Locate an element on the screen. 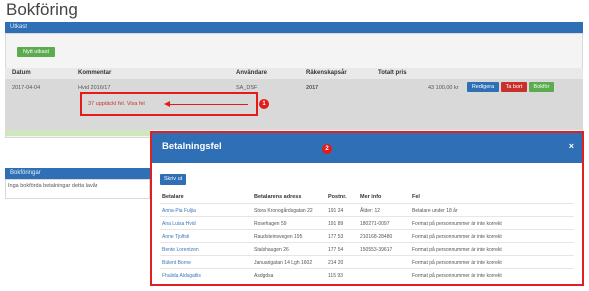 The width and height of the screenshot is (589, 291). bokforingar-panel is located at coordinates (77, 189).